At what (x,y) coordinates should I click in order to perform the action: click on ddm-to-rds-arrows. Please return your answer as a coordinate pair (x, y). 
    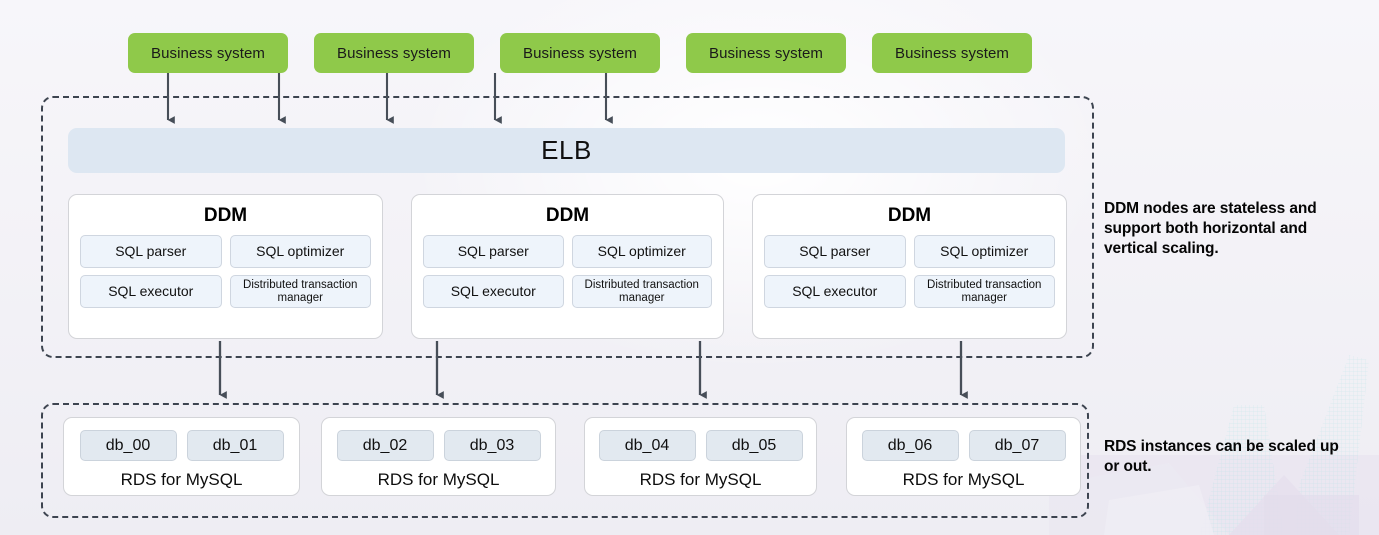
    Looking at the image, I should click on (593, 370).